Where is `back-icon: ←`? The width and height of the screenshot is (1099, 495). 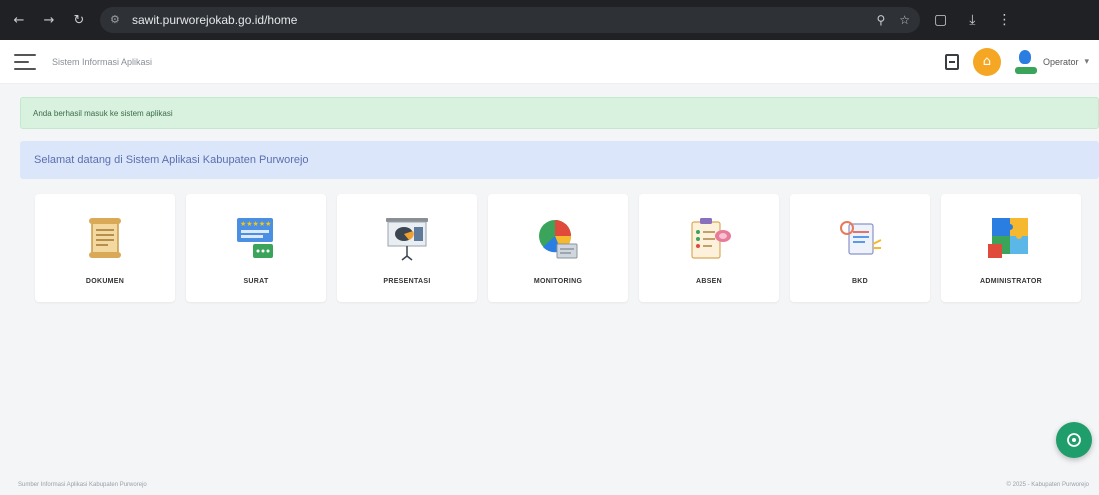 back-icon: ← is located at coordinates (19, 20).